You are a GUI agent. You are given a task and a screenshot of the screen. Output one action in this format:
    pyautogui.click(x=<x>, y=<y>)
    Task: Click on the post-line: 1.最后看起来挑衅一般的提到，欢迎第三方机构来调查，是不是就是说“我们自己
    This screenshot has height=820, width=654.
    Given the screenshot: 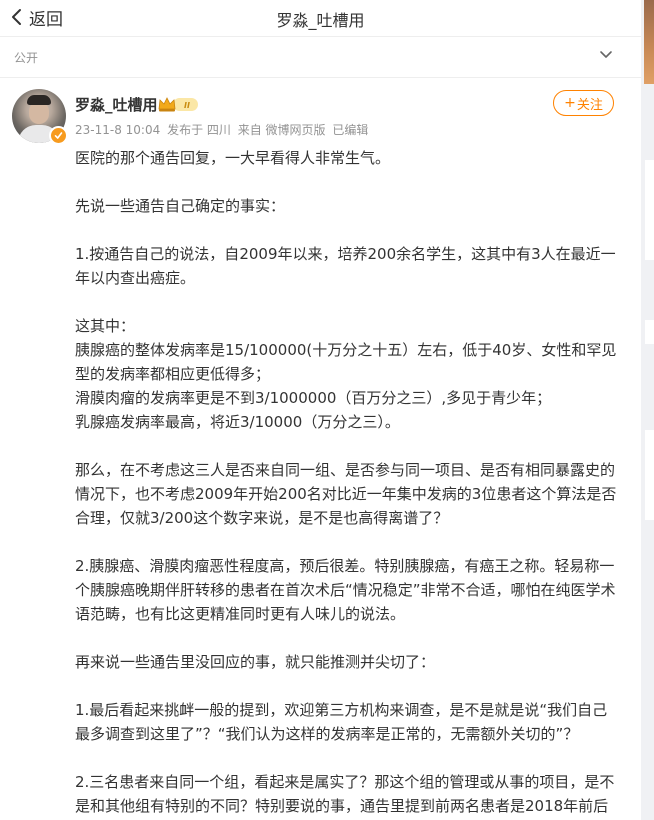 What is the action you would take?
    pyautogui.click(x=341, y=710)
    